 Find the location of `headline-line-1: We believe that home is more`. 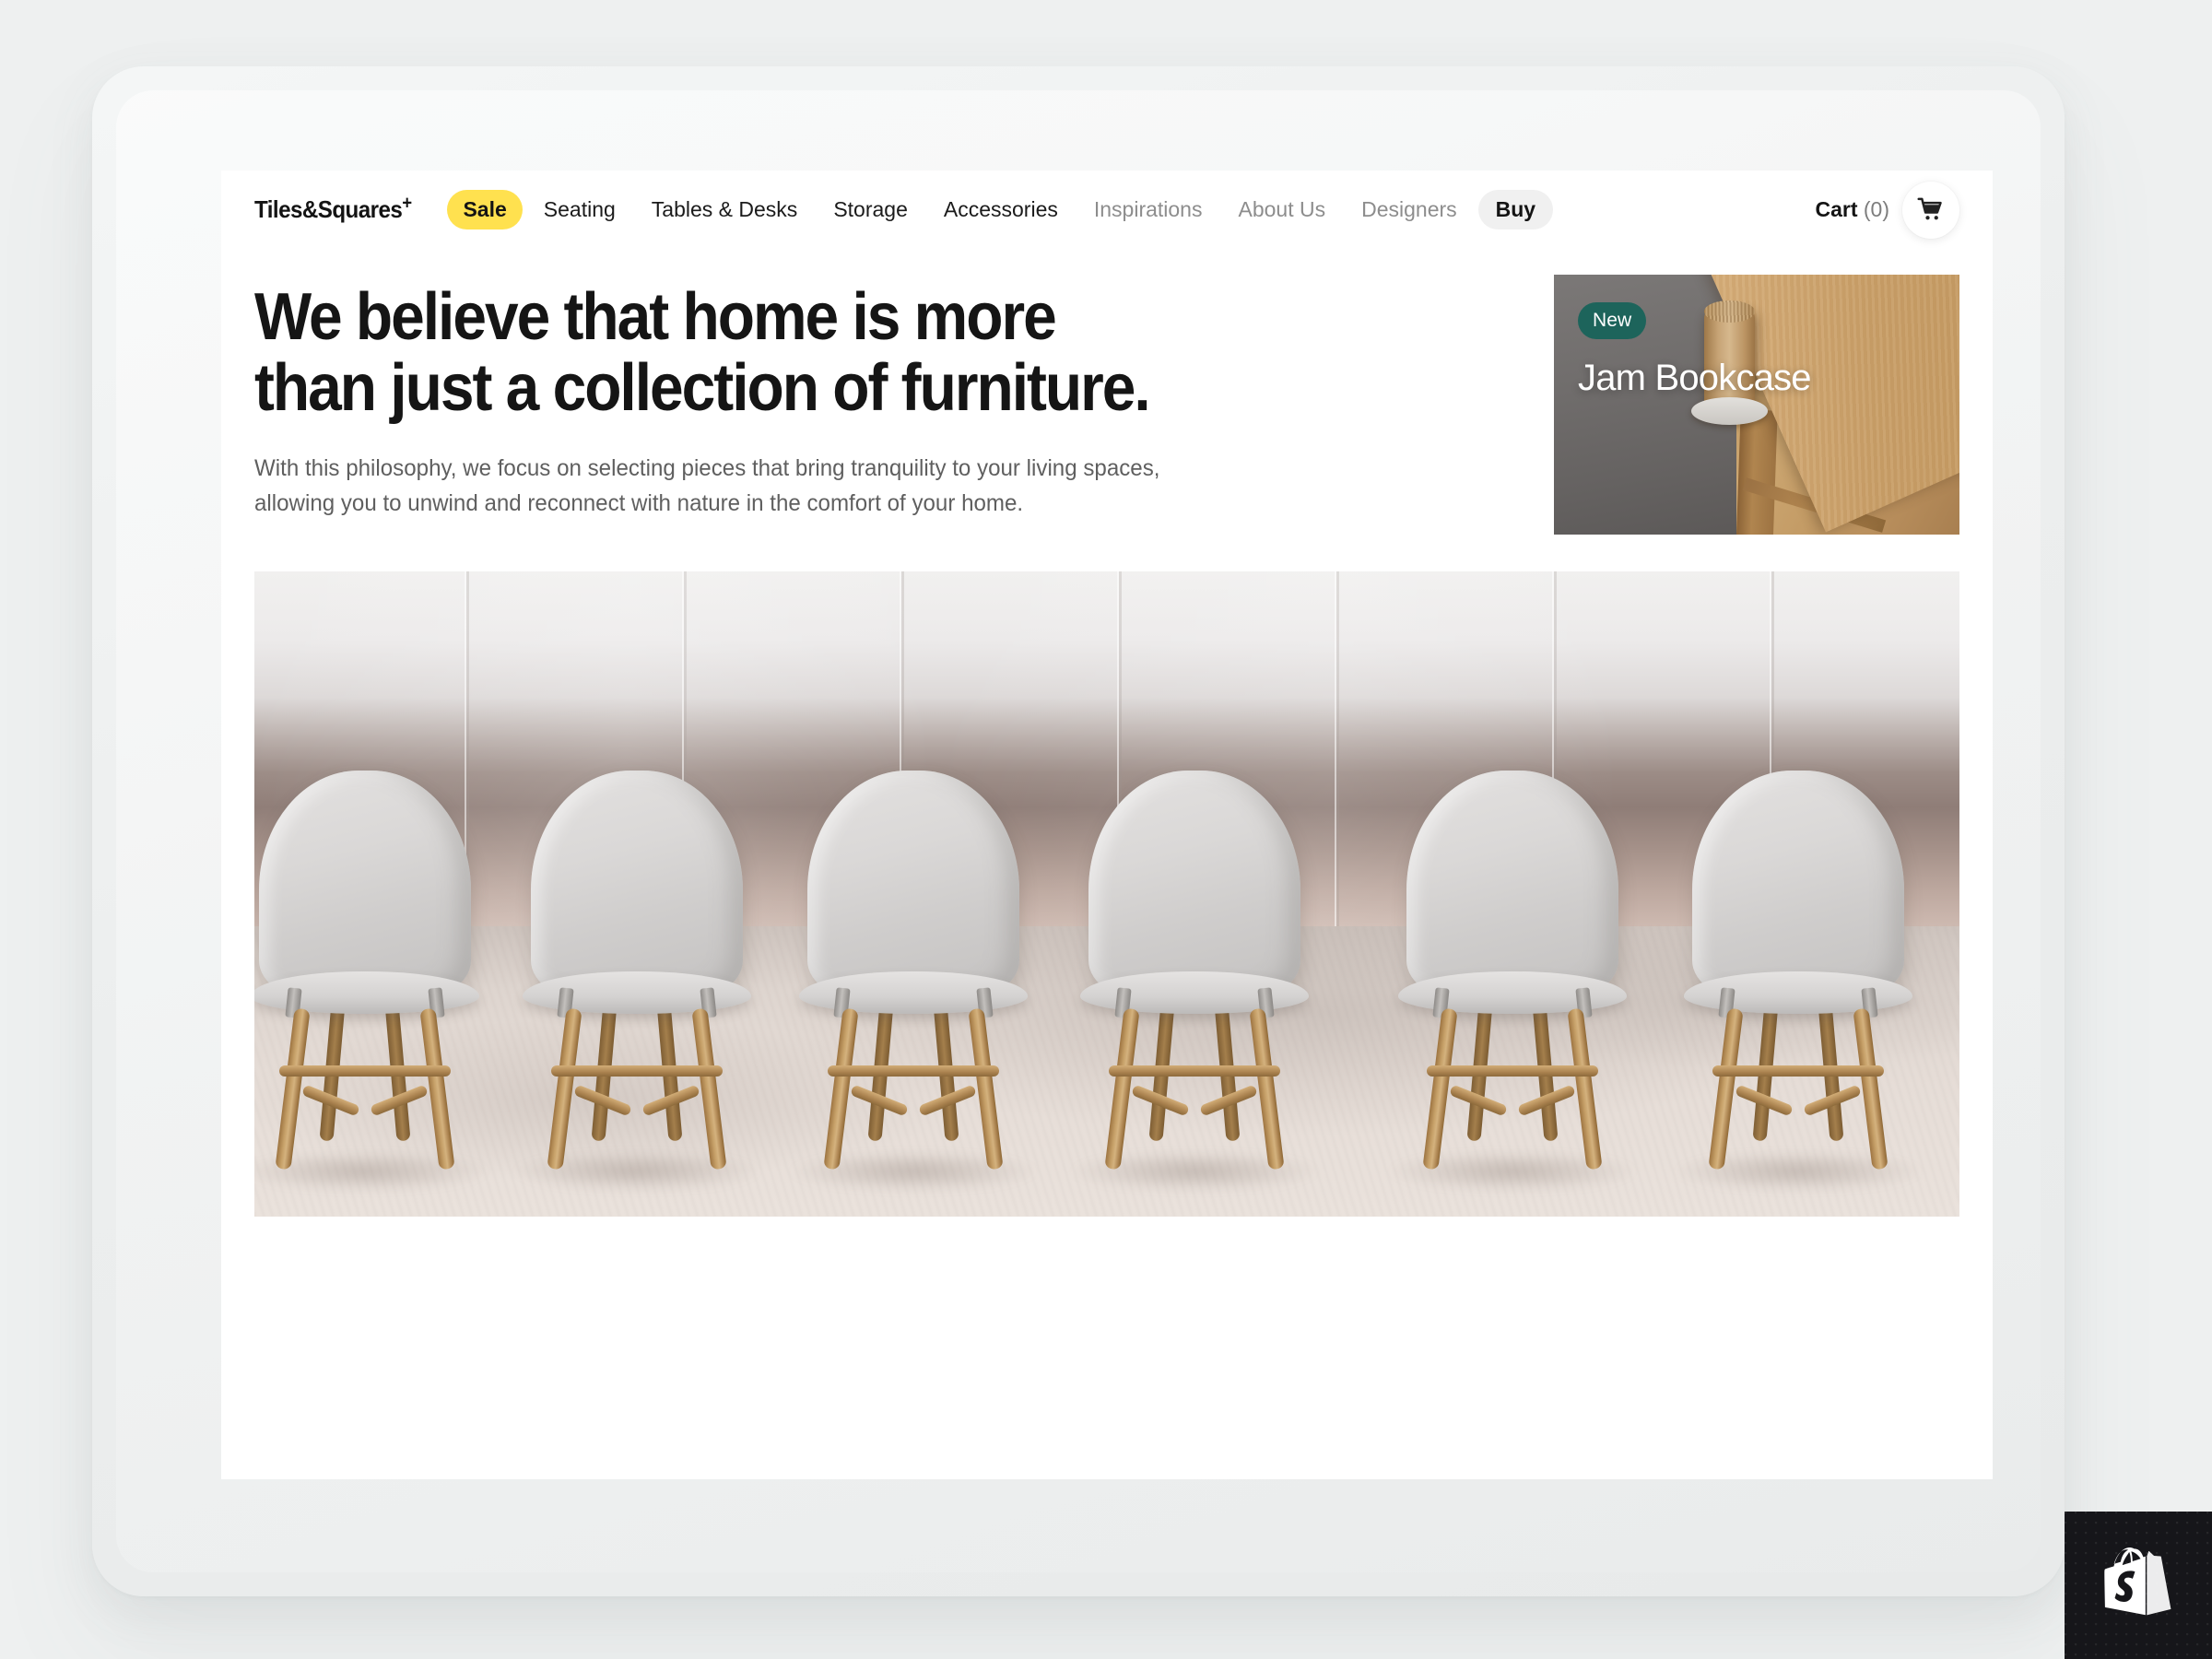

headline-line-1: We believe that home is more is located at coordinates (655, 317).